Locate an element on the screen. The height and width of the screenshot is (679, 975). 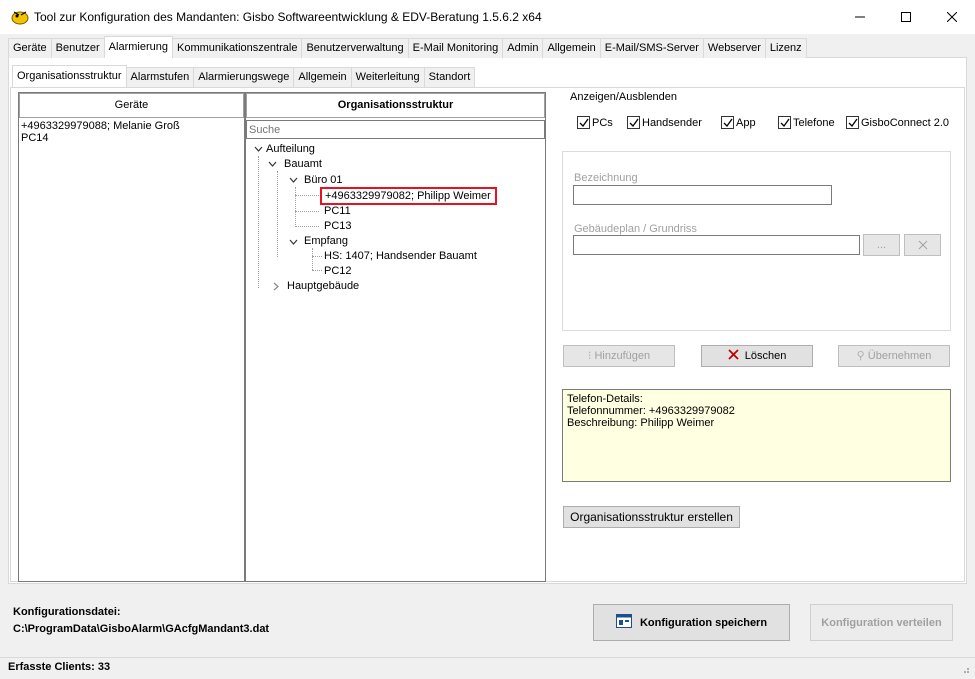
tab-alarmierung: Alarmierung is located at coordinates (138, 47).